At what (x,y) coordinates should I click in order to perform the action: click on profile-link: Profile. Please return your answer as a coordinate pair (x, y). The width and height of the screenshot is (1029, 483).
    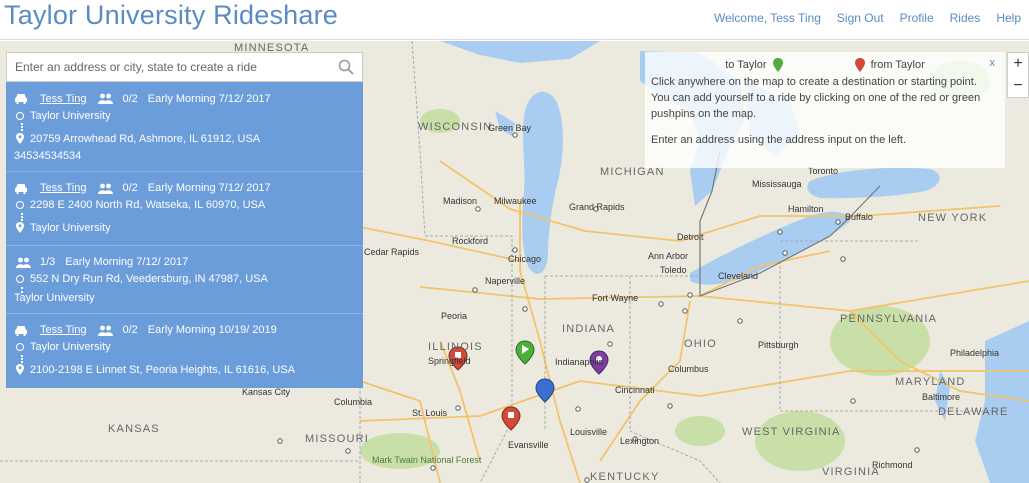
    Looking at the image, I should click on (917, 18).